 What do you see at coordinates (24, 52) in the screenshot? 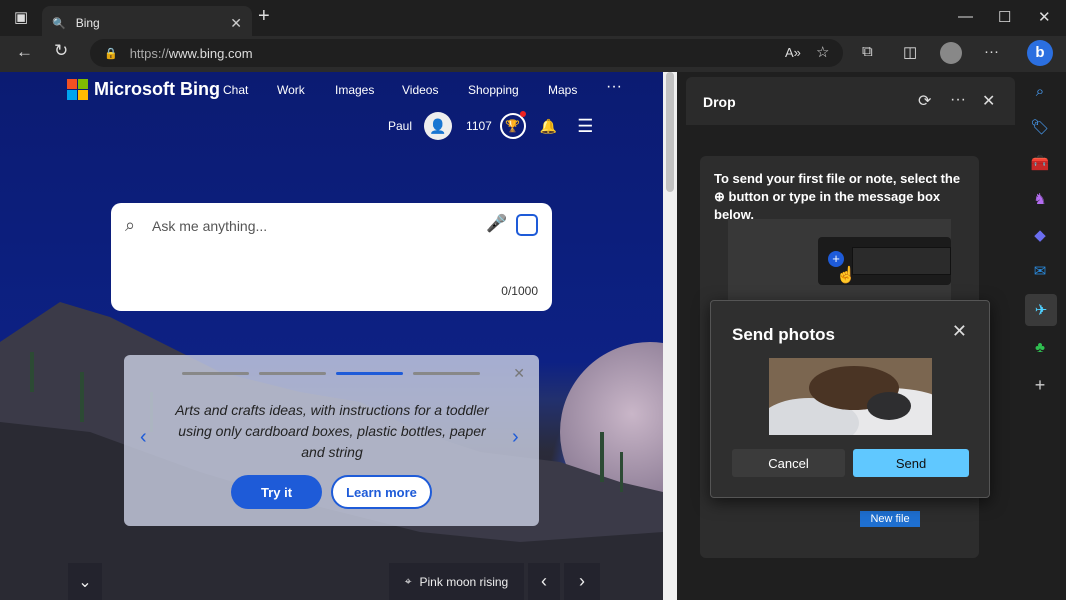
I see `back-icon: ←` at bounding box center [24, 52].